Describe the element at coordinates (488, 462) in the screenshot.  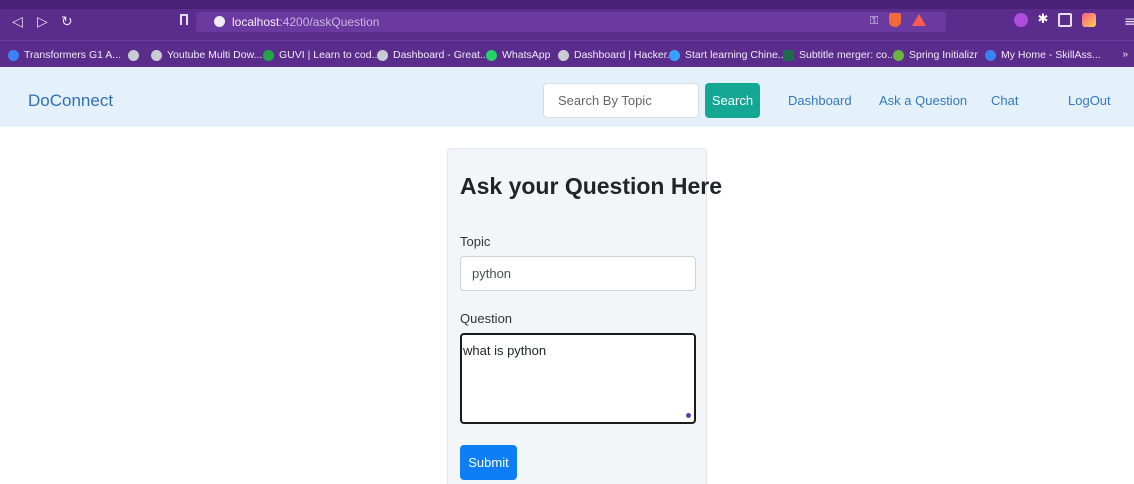
I see `submit-button: Submit` at that location.